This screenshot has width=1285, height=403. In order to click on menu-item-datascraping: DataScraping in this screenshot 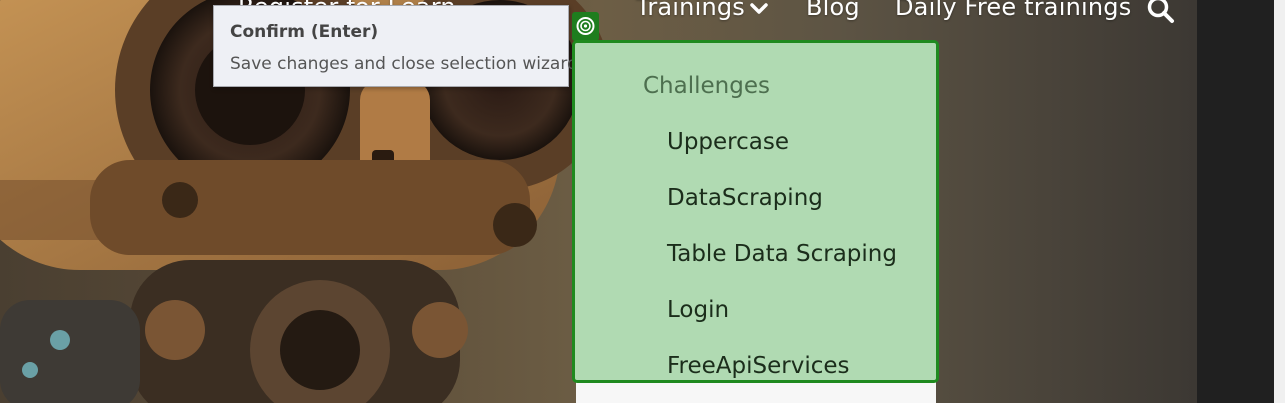, I will do `click(745, 198)`.